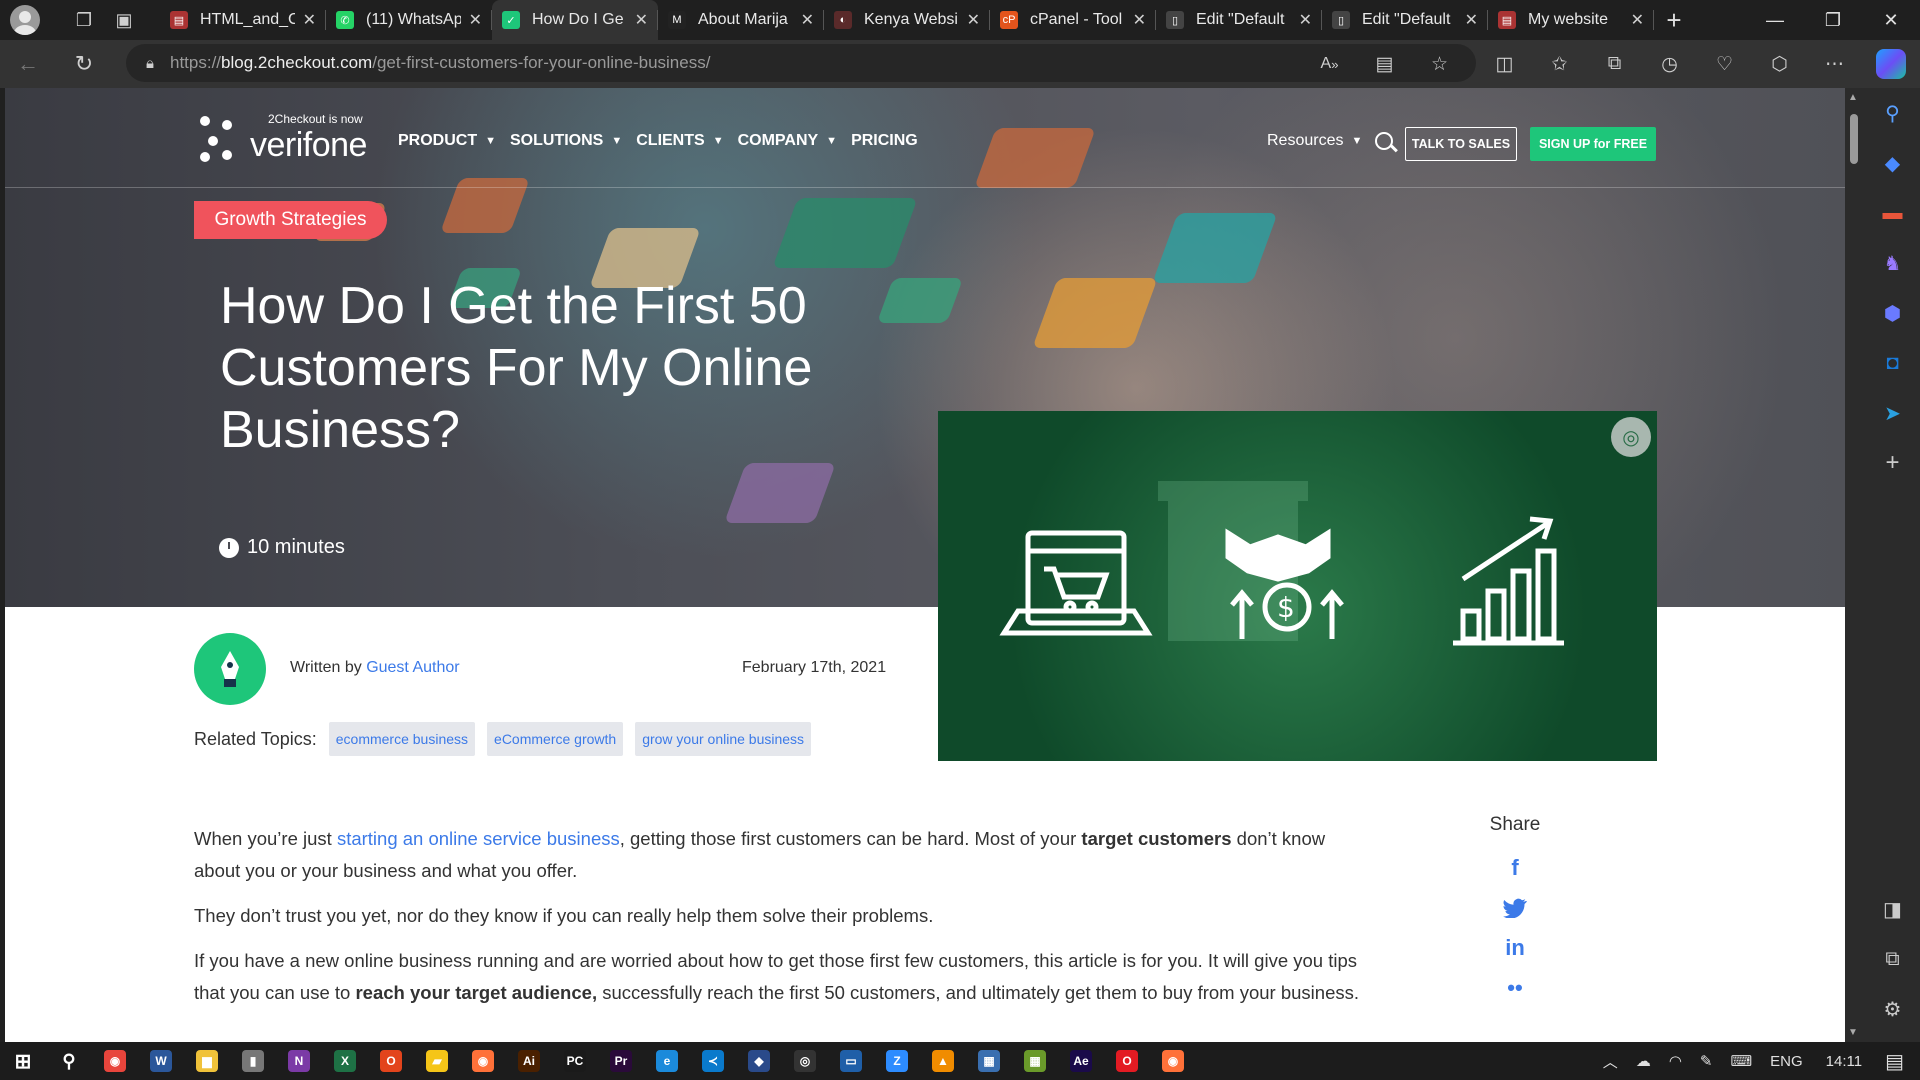  I want to click on sidebar-layout-icon: ◨, so click(1892, 909).